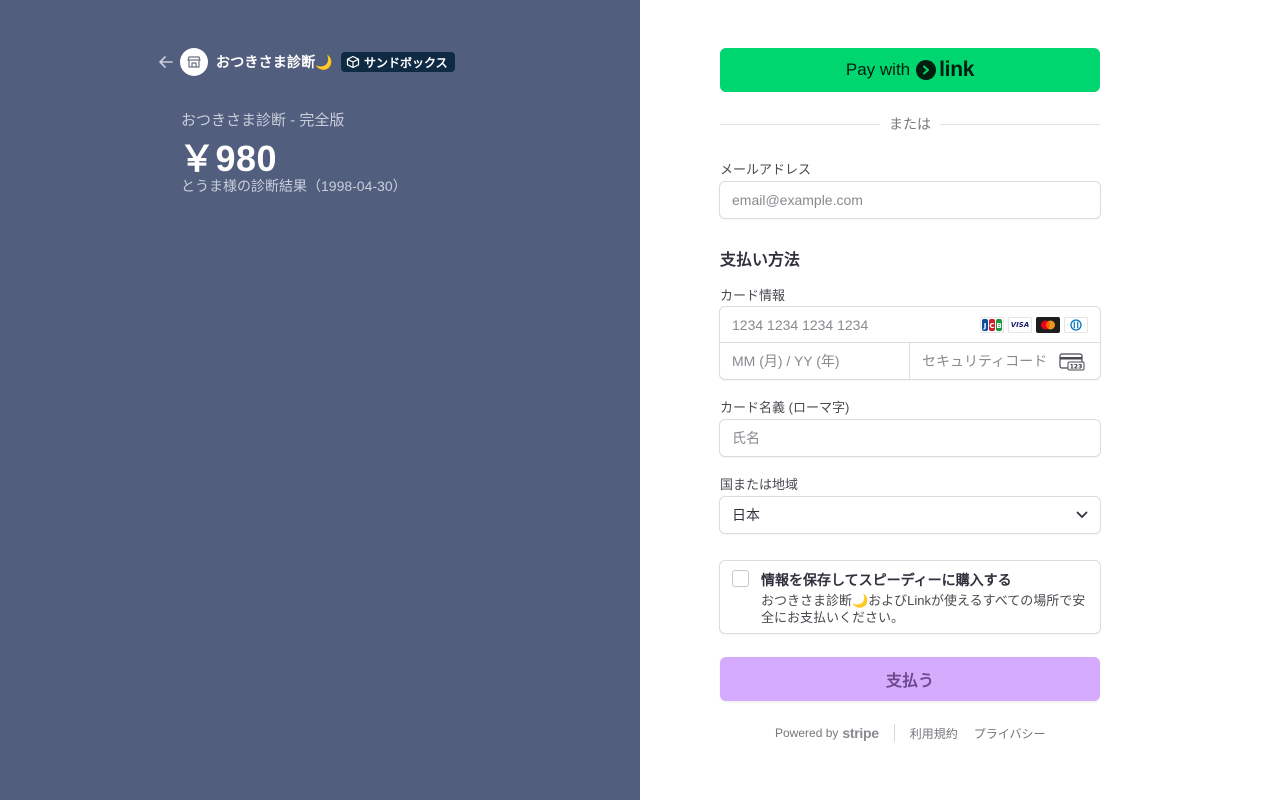 Image resolution: width=1280 pixels, height=800 pixels. What do you see at coordinates (985, 326) in the screenshot?
I see `svg-text: J` at bounding box center [985, 326].